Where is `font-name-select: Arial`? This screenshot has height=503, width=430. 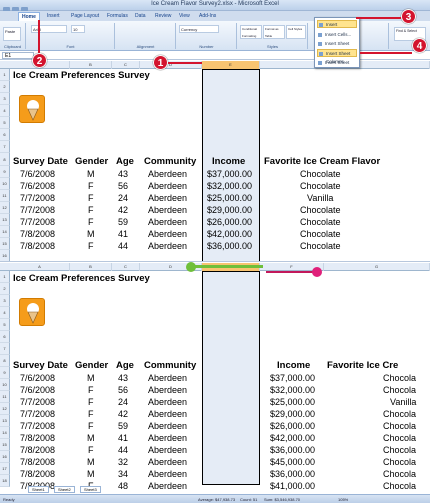 font-name-select: Arial is located at coordinates (49, 29).